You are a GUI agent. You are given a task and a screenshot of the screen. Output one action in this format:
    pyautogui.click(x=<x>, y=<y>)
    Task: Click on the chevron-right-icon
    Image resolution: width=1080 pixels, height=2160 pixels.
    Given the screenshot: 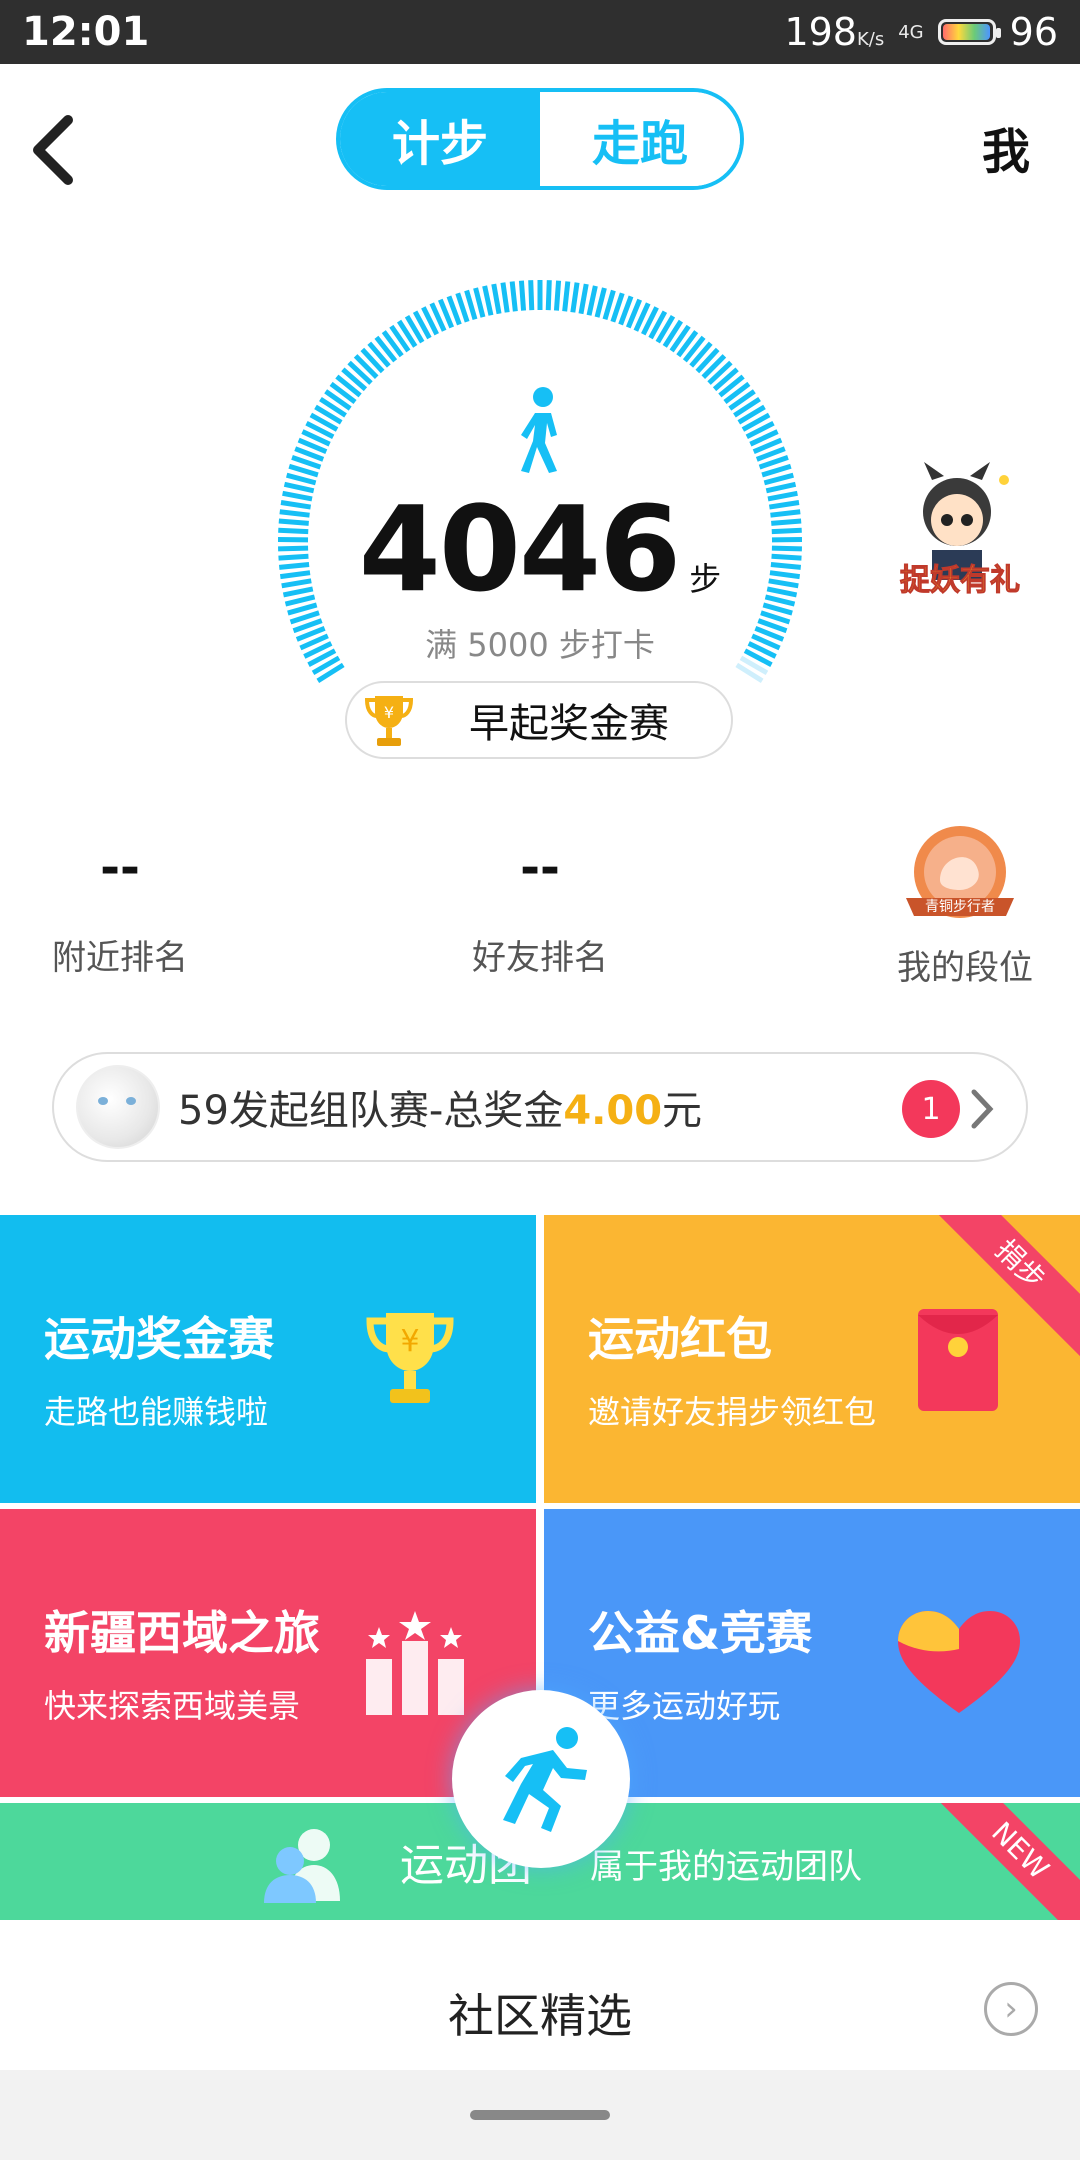 What is the action you would take?
    pyautogui.click(x=982, y=1109)
    